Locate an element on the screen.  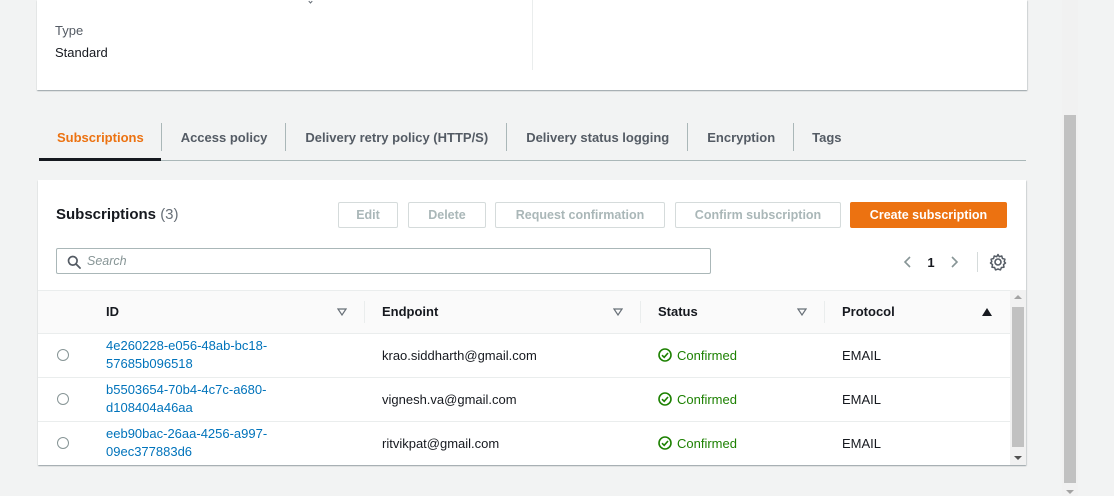
id-part: 09ec377883d6 is located at coordinates (149, 452).